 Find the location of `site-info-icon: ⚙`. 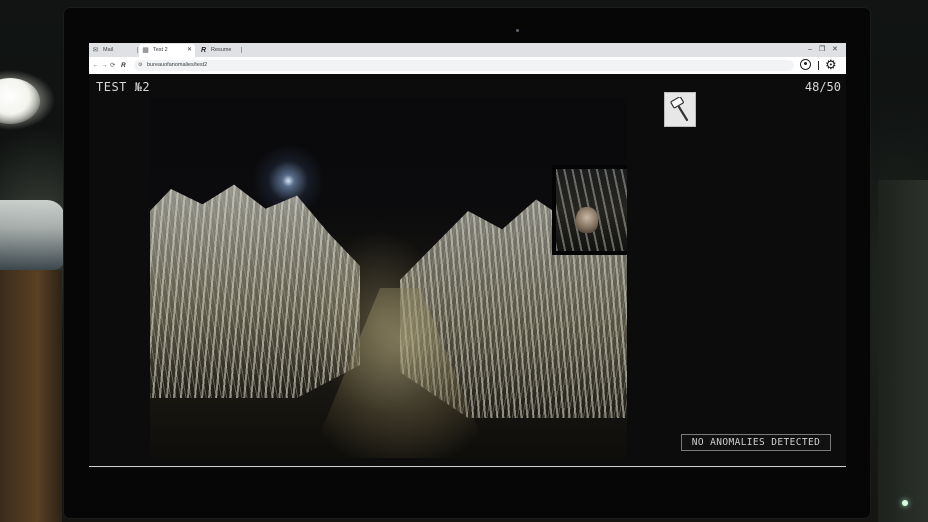

site-info-icon: ⚙ is located at coordinates (140, 65).